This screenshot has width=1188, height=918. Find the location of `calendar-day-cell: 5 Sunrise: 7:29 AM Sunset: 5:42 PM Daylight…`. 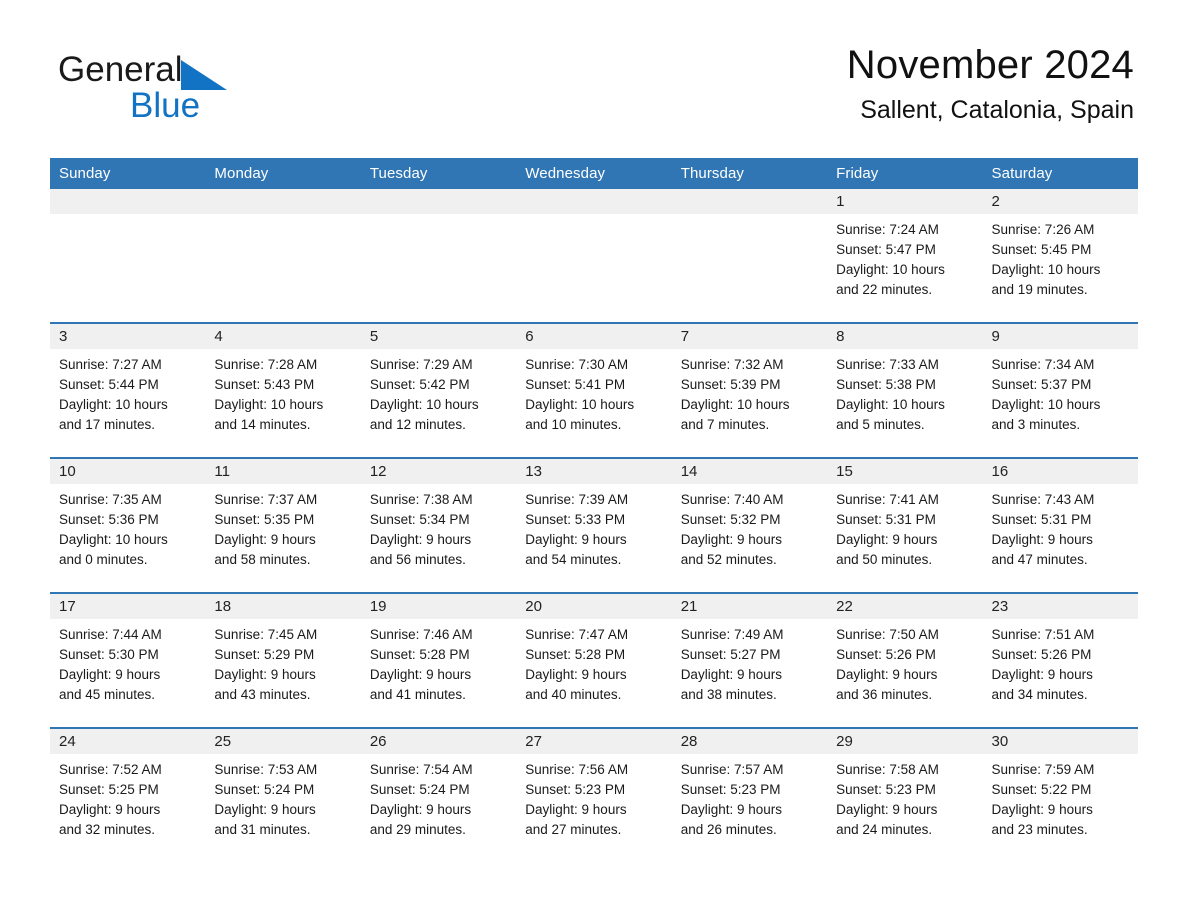

calendar-day-cell: 5 Sunrise: 7:29 AM Sunset: 5:42 PM Daylight… is located at coordinates (438, 390).